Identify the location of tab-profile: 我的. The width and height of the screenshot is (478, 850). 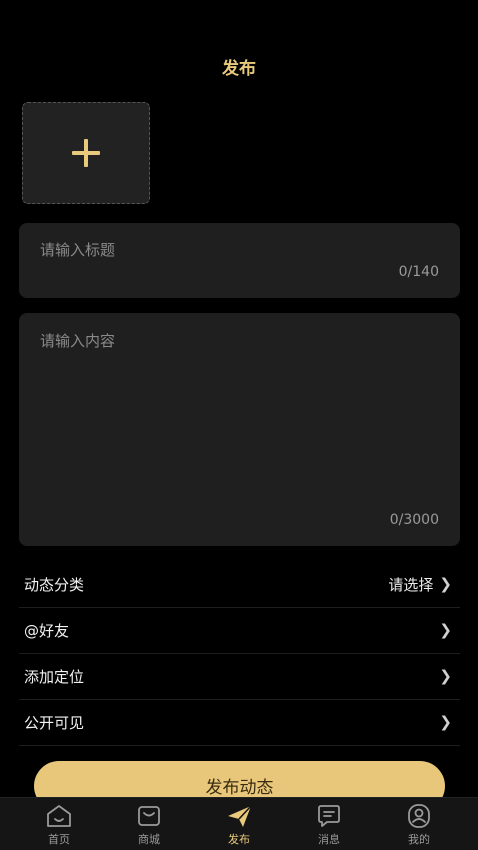
(419, 822).